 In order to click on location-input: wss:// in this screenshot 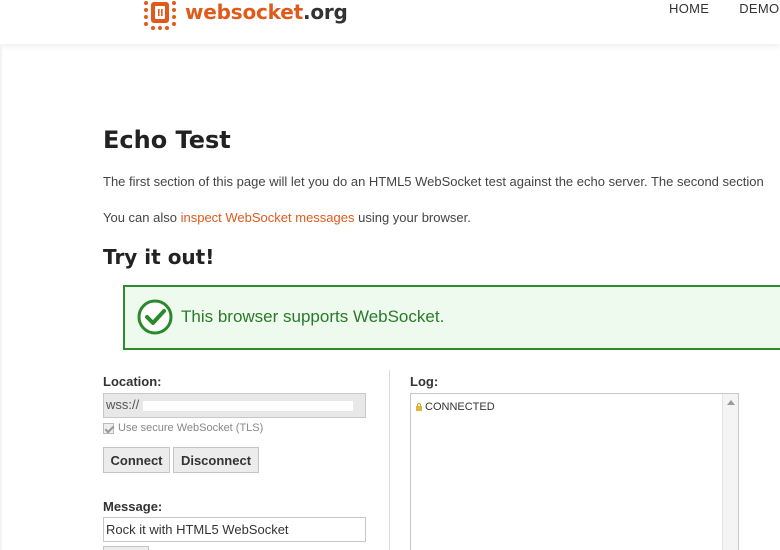, I will do `click(234, 405)`.